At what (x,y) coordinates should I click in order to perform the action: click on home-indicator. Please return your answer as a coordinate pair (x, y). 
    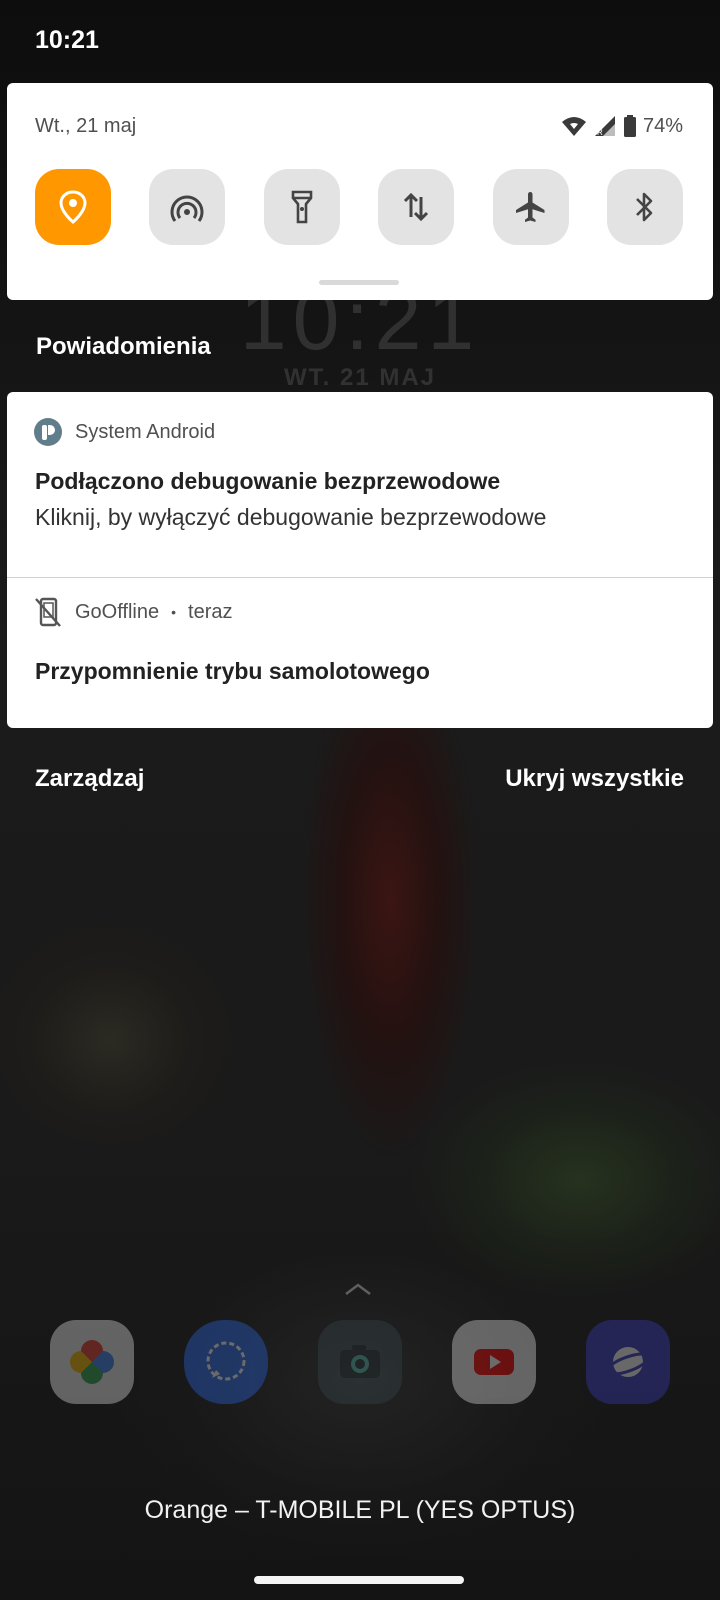
    Looking at the image, I should click on (359, 1580).